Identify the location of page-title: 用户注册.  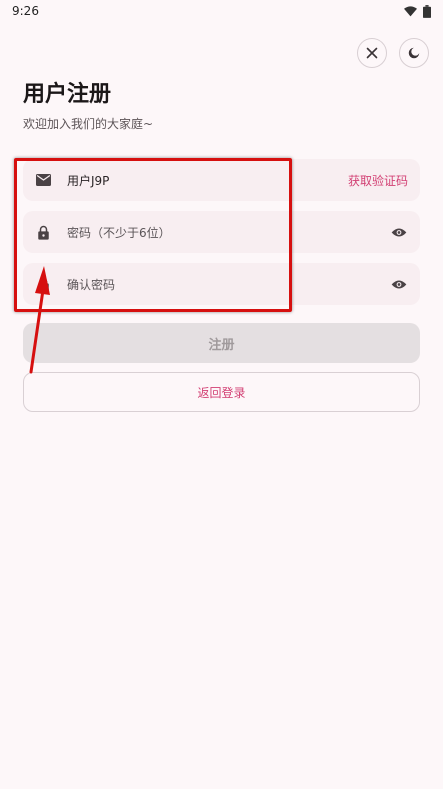
(67, 94).